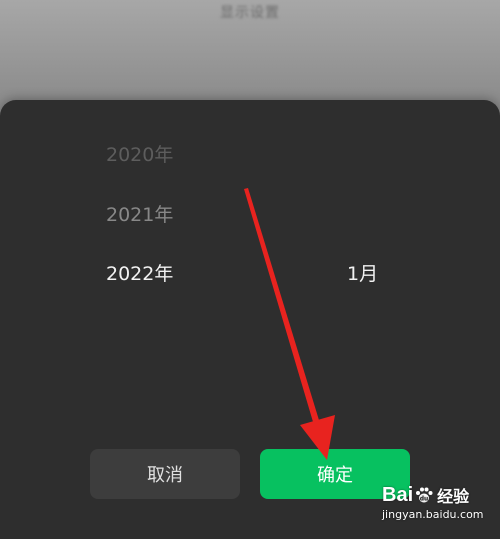 This screenshot has width=500, height=539. Describe the element at coordinates (398, 494) in the screenshot. I see `baidu-logo-bai: Bai` at that location.